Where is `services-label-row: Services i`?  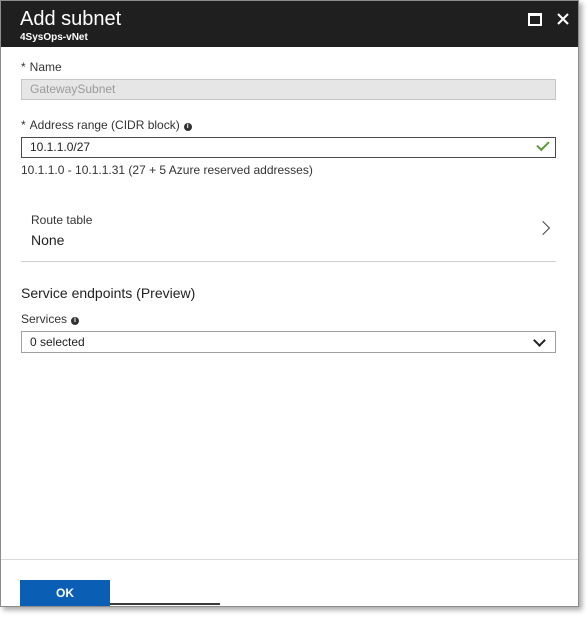 services-label-row: Services i is located at coordinates (50, 319).